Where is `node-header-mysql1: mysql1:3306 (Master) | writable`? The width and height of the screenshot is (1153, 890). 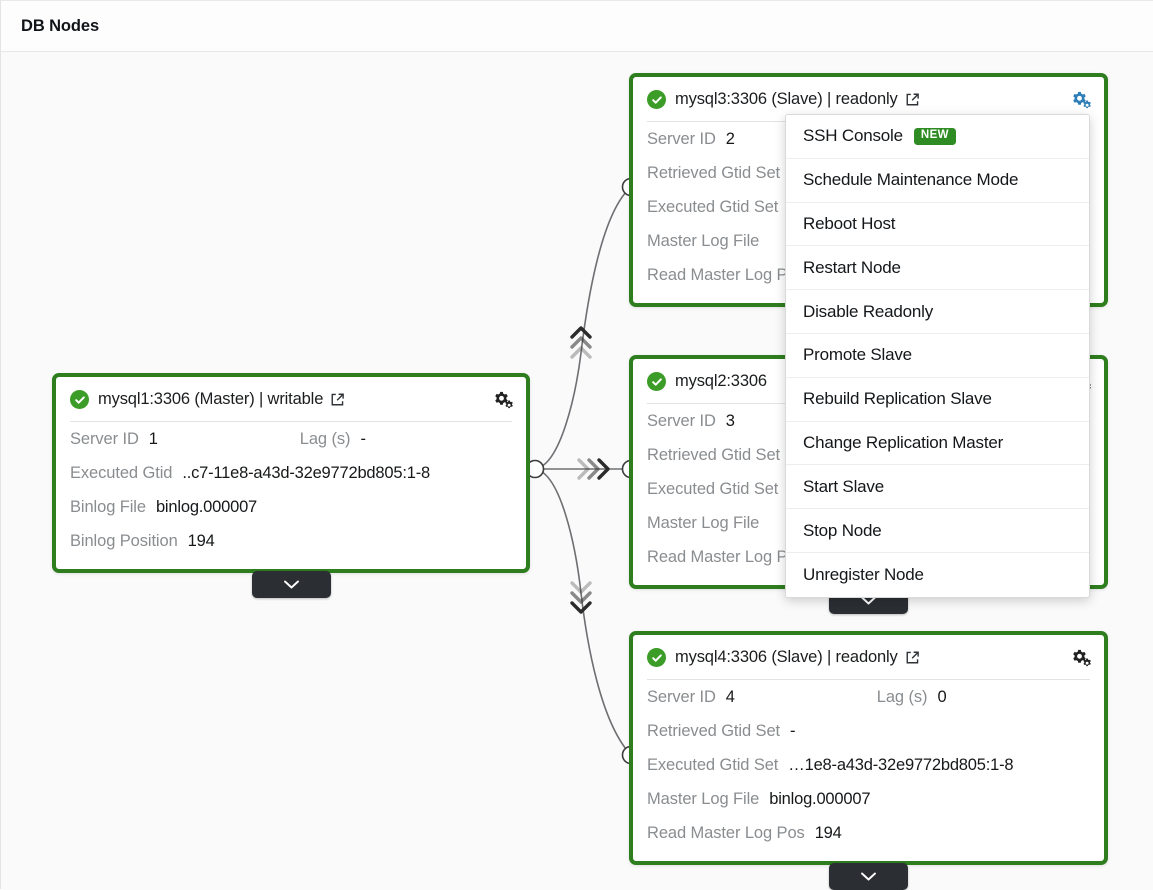 node-header-mysql1: mysql1:3306 (Master) | writable is located at coordinates (291, 399).